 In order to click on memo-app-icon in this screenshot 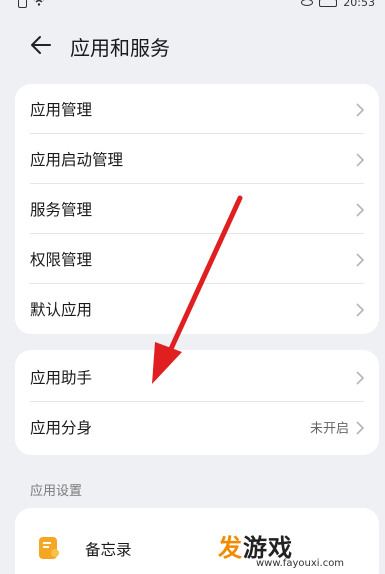, I will do `click(49, 548)`.